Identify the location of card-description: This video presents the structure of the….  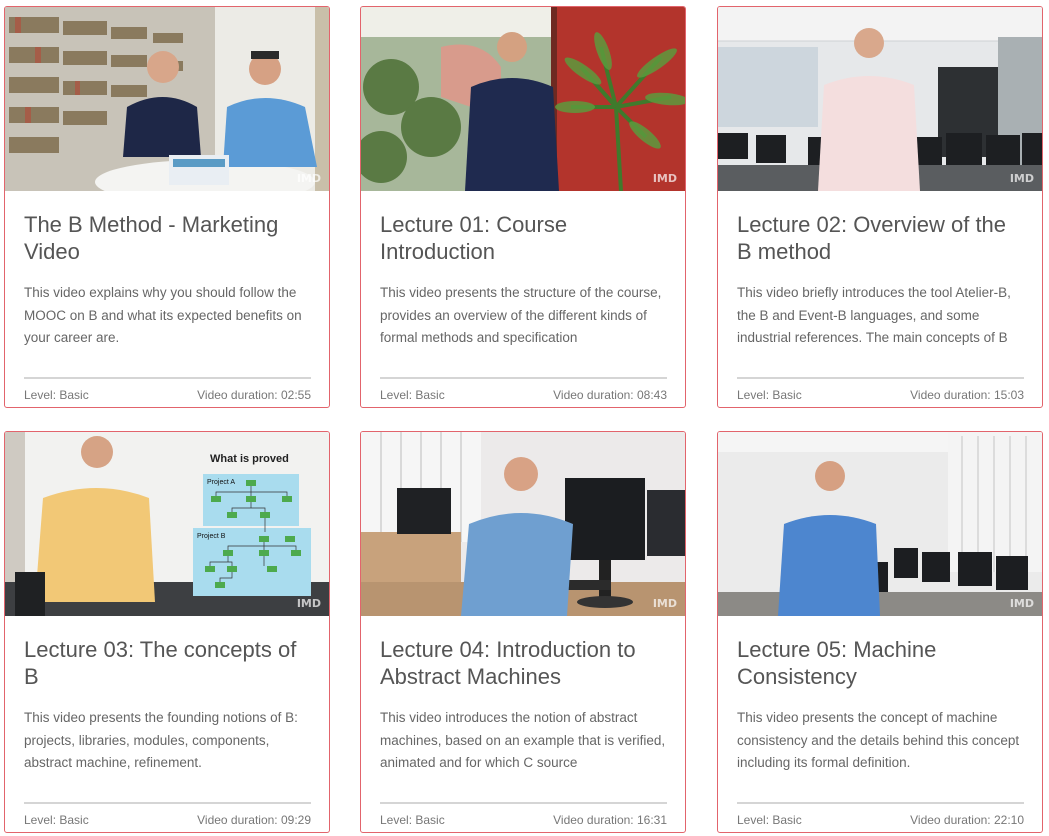
(521, 315).